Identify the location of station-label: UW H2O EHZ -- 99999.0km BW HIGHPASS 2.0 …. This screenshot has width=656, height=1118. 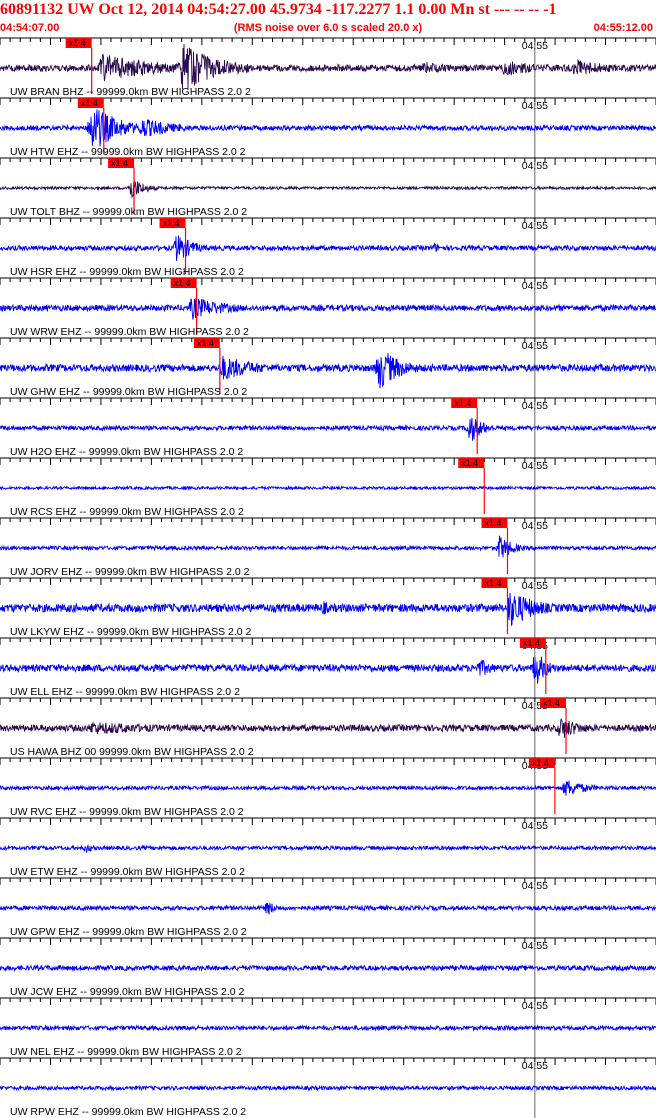
(126, 452).